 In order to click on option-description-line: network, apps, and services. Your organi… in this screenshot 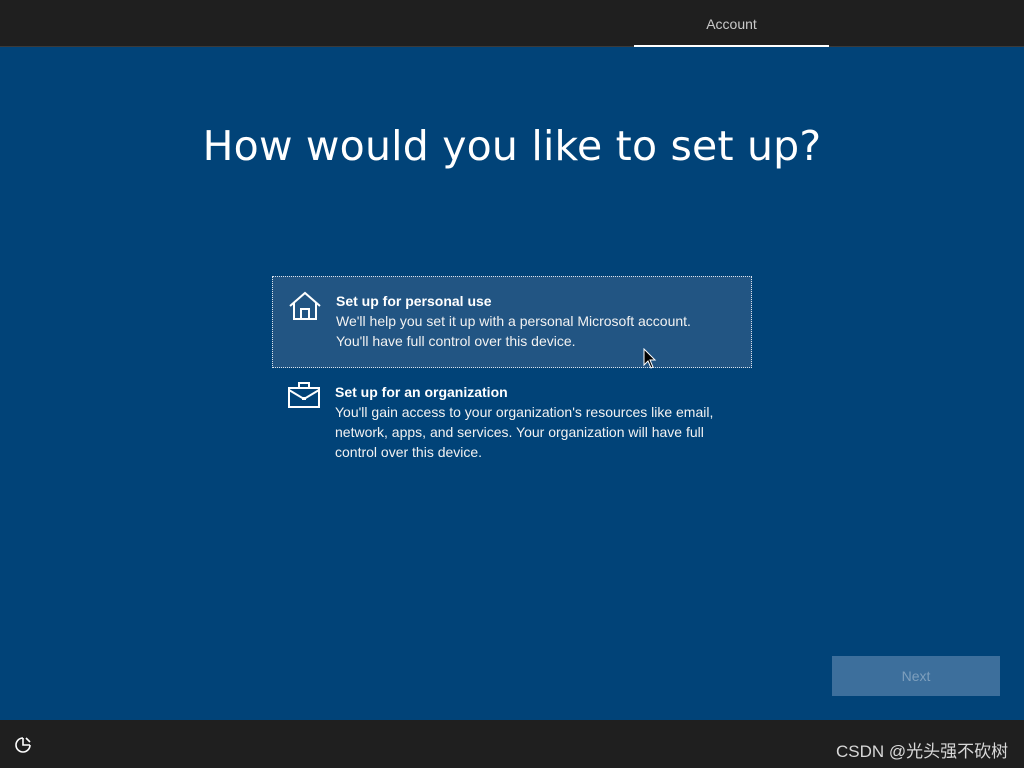, I will do `click(519, 432)`.